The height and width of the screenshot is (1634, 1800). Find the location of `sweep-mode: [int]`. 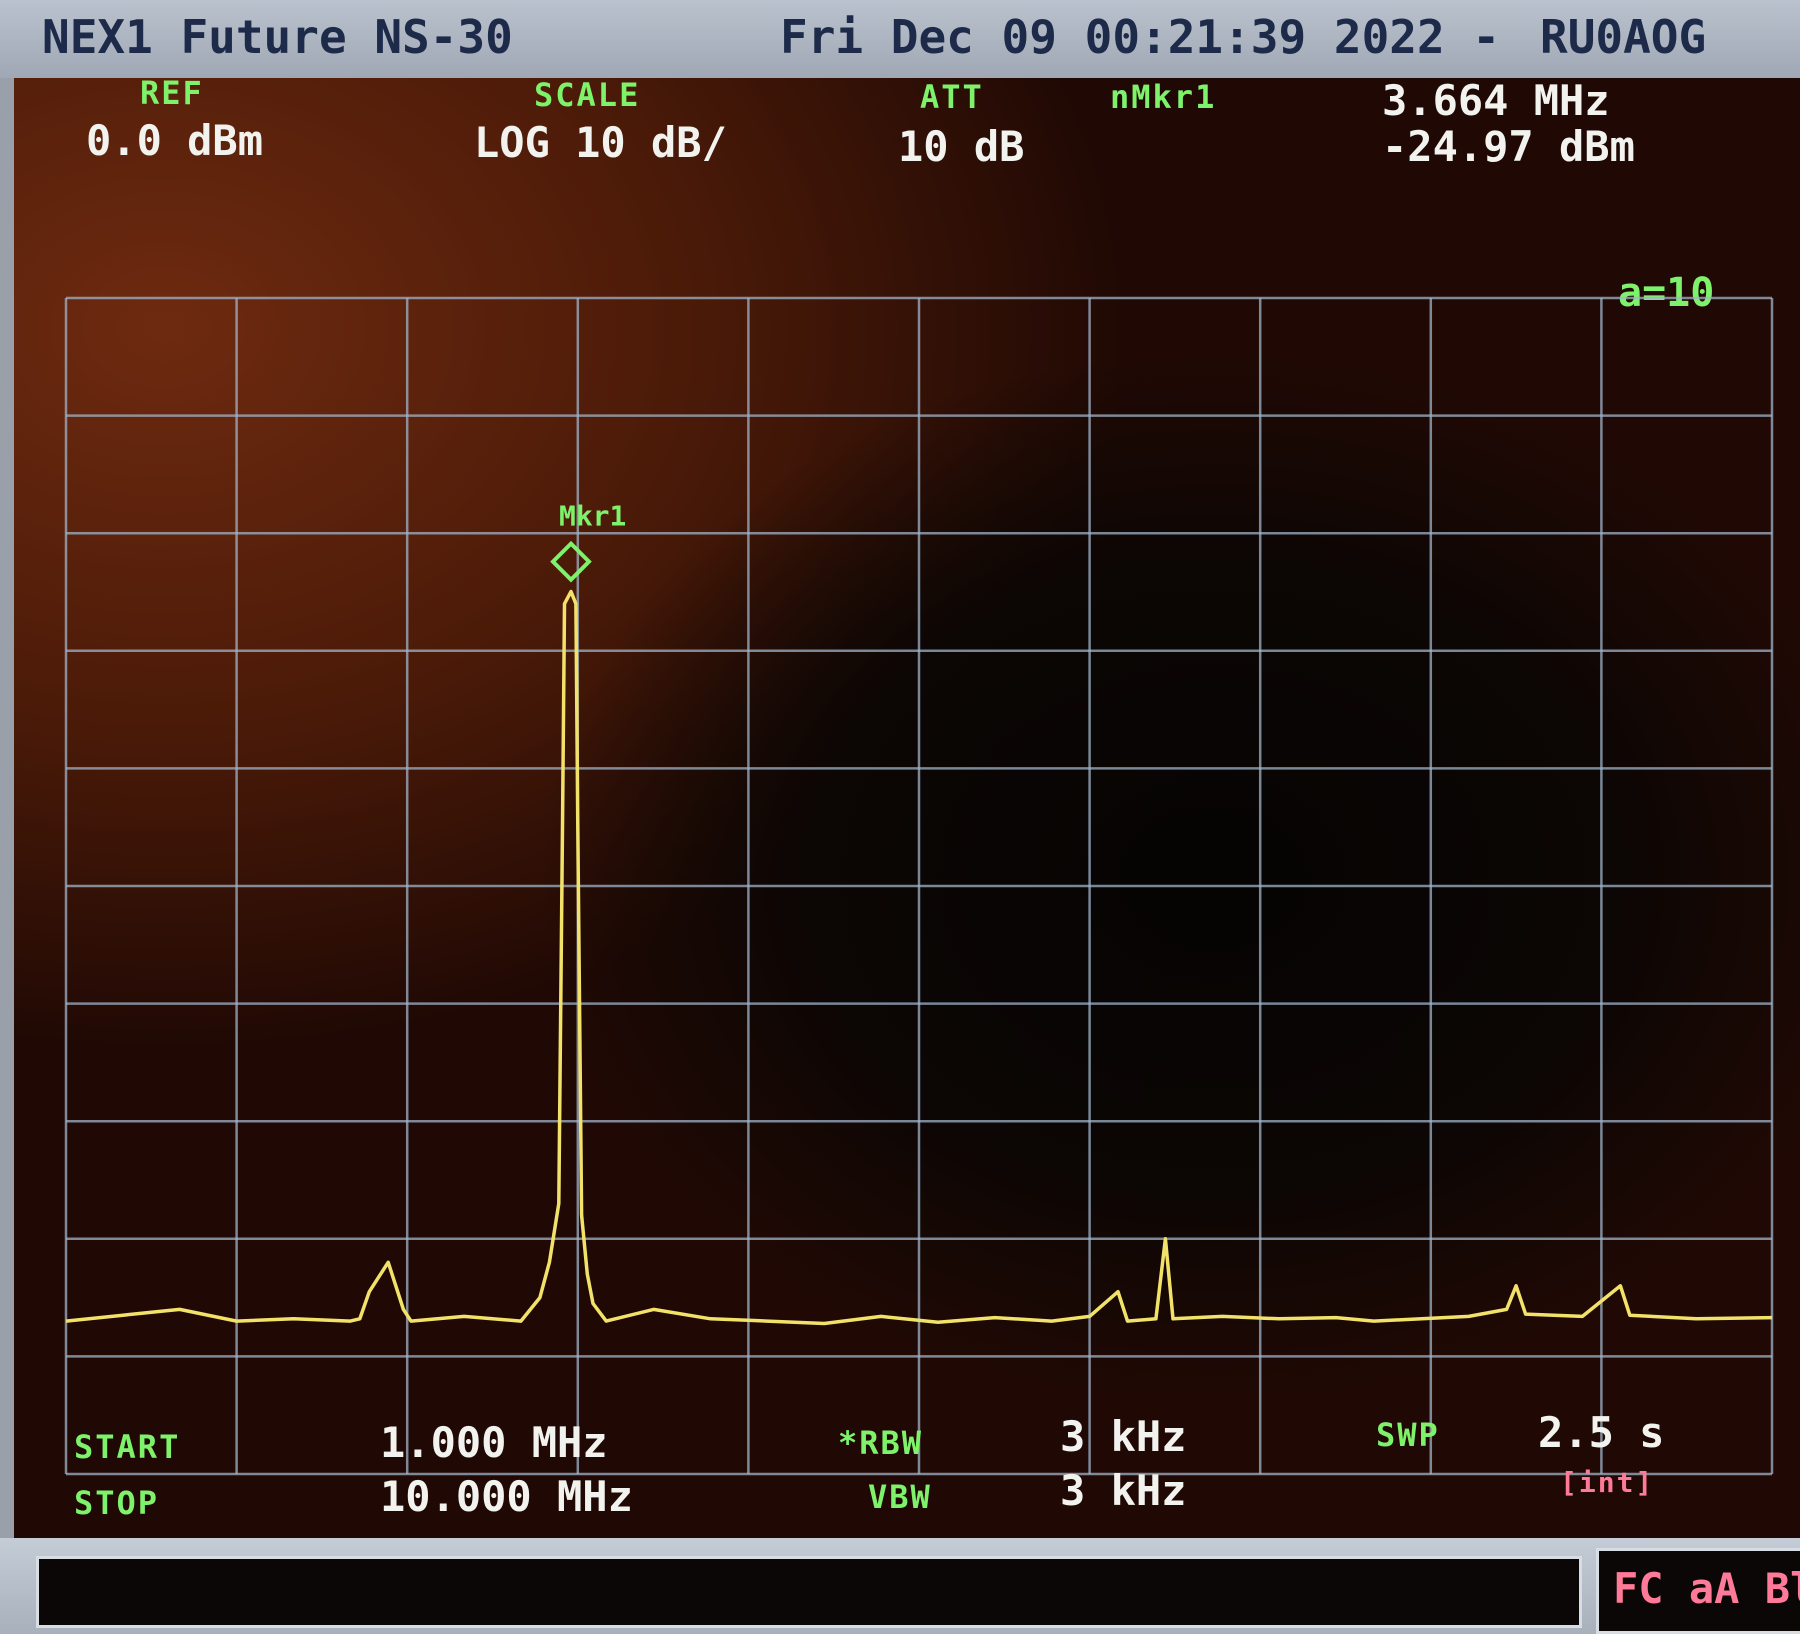

sweep-mode: [int] is located at coordinates (1607, 1482).